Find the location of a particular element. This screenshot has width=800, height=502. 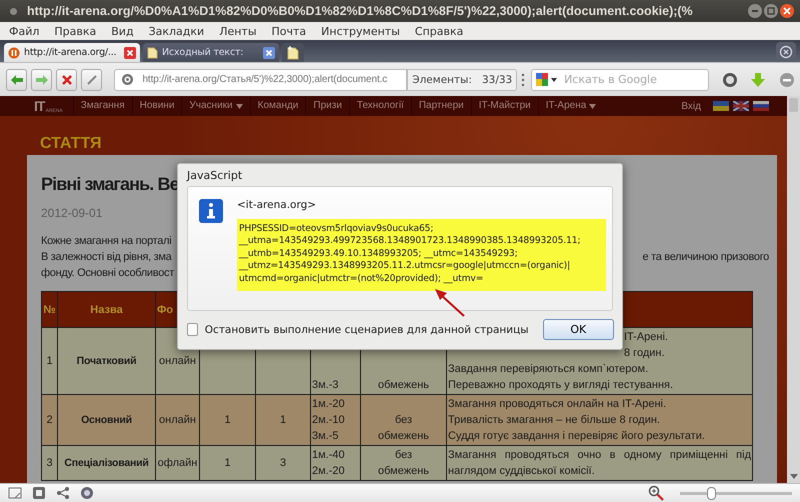

minimize-button is located at coordinates (755, 11).